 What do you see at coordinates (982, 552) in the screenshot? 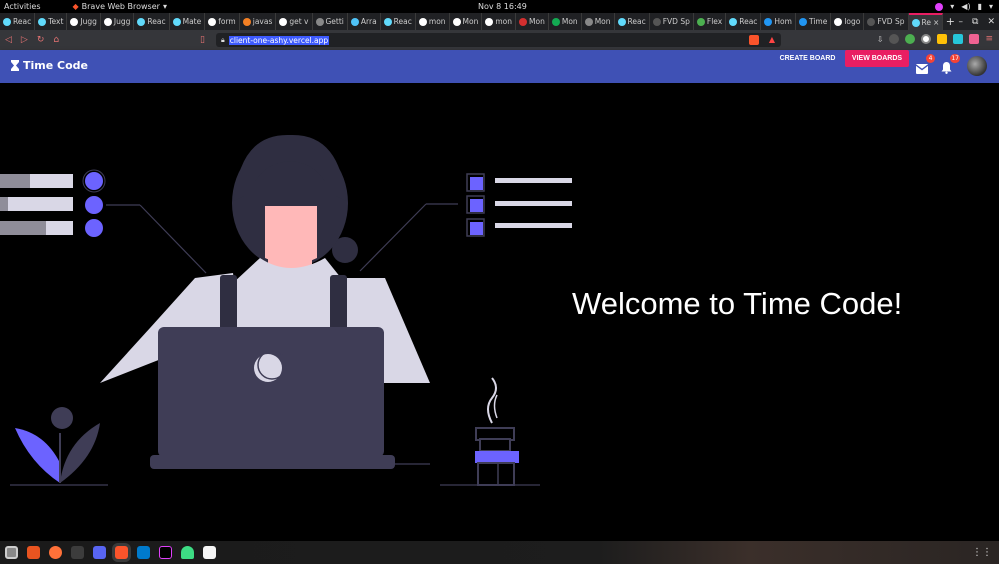
I see `show-apps-icon: ⋮⋮` at bounding box center [982, 552].